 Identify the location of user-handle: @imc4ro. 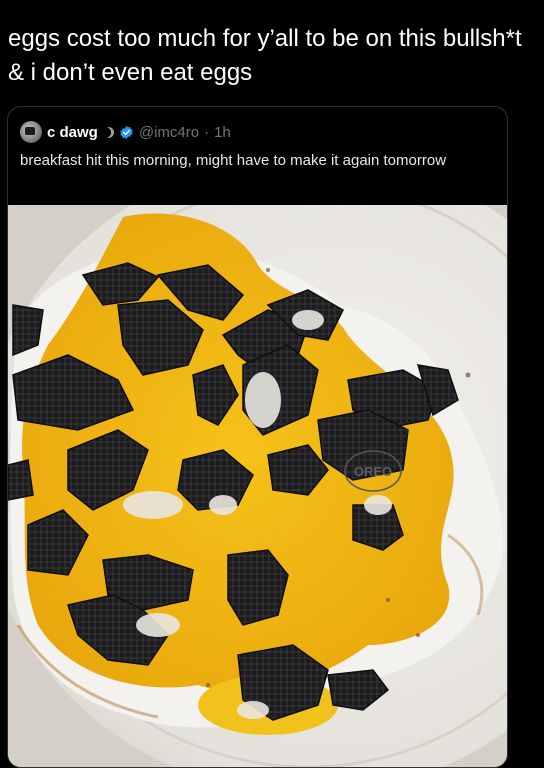
(169, 132).